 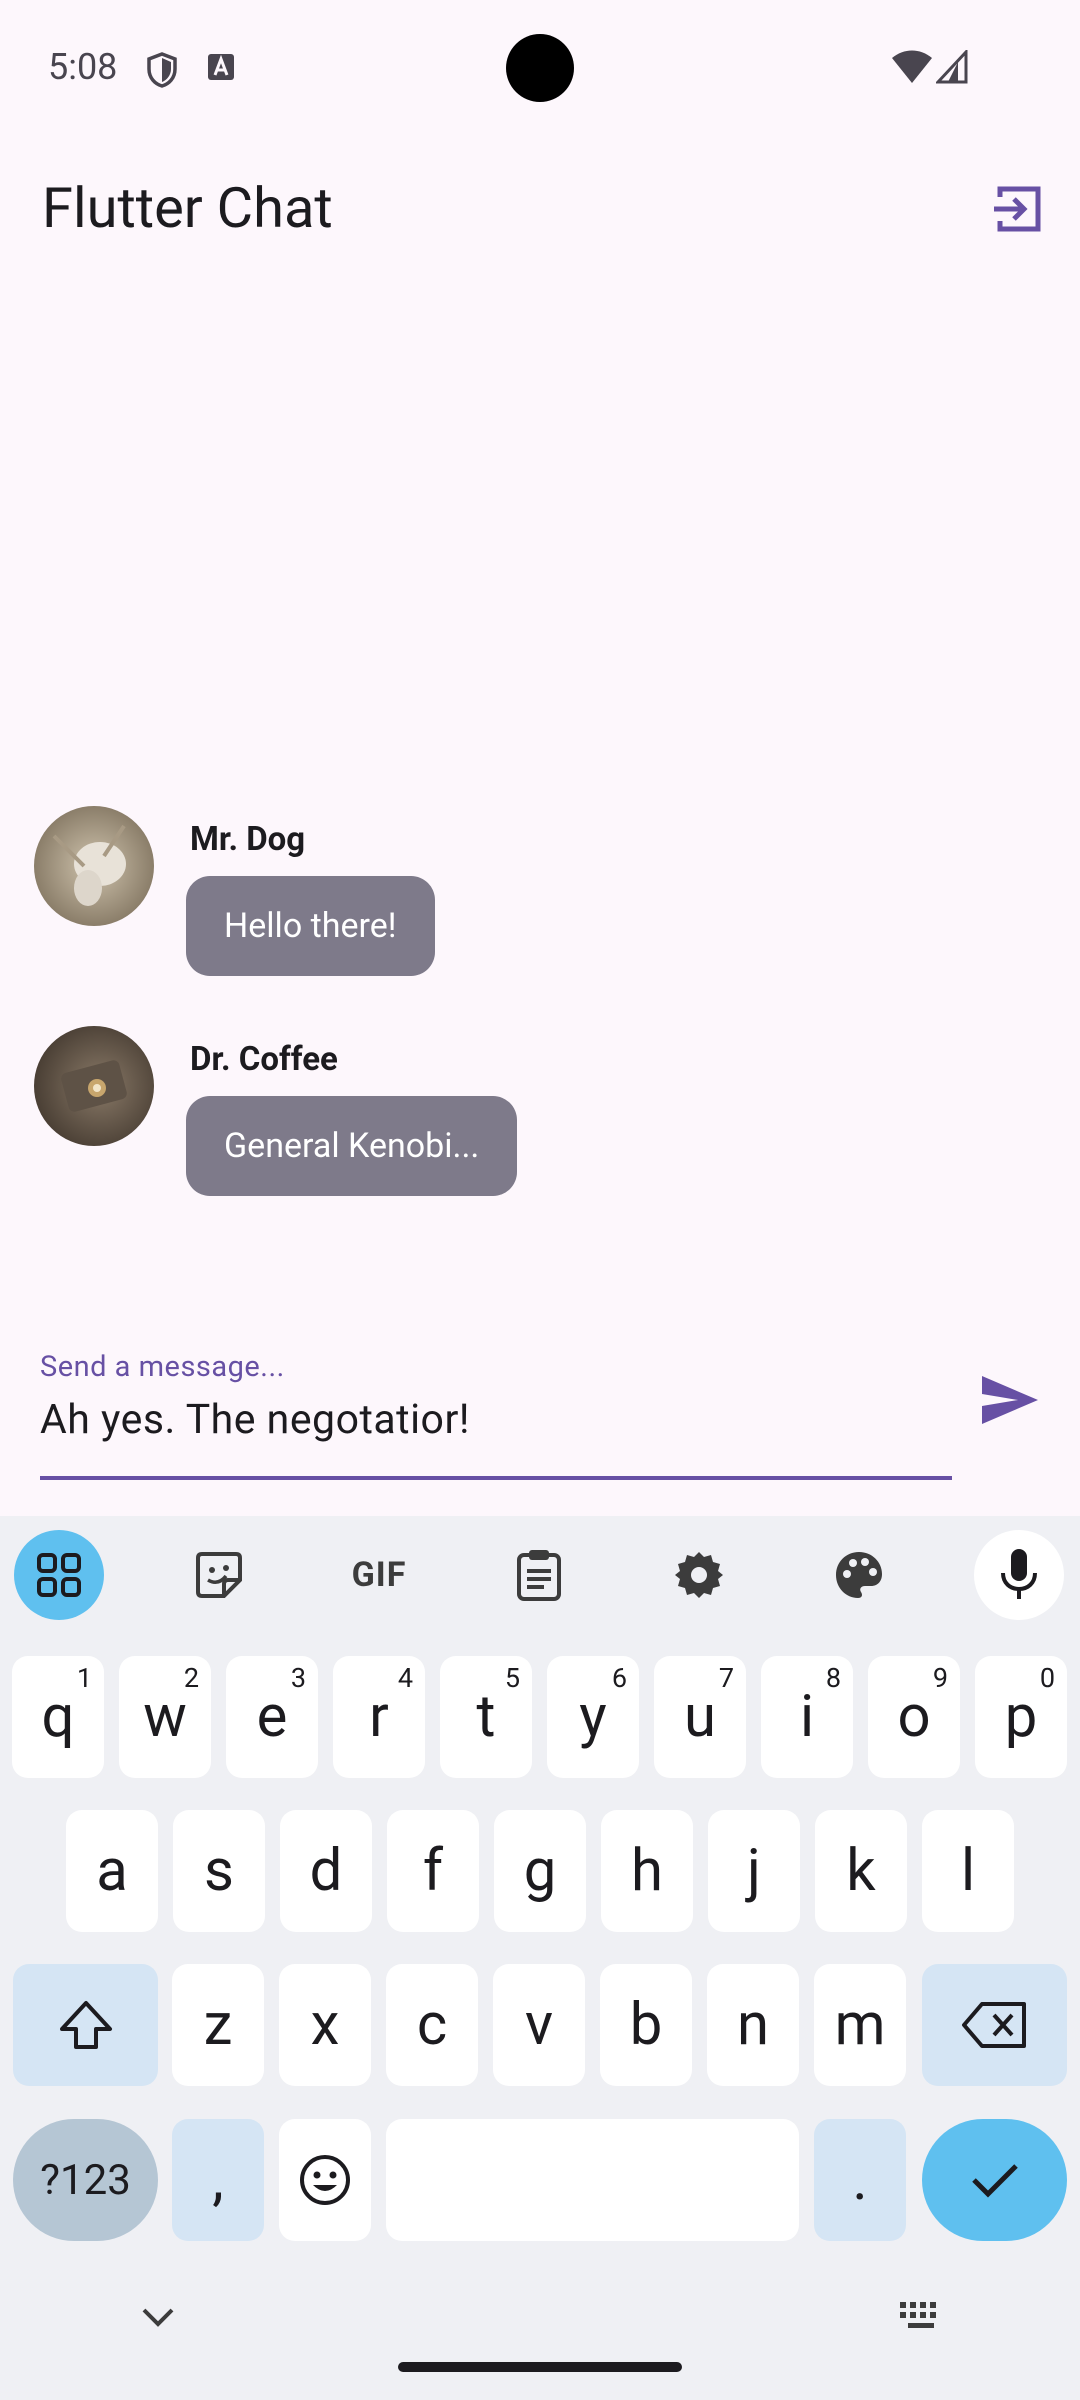 I want to click on key-hint-number: 7, so click(x=726, y=1678).